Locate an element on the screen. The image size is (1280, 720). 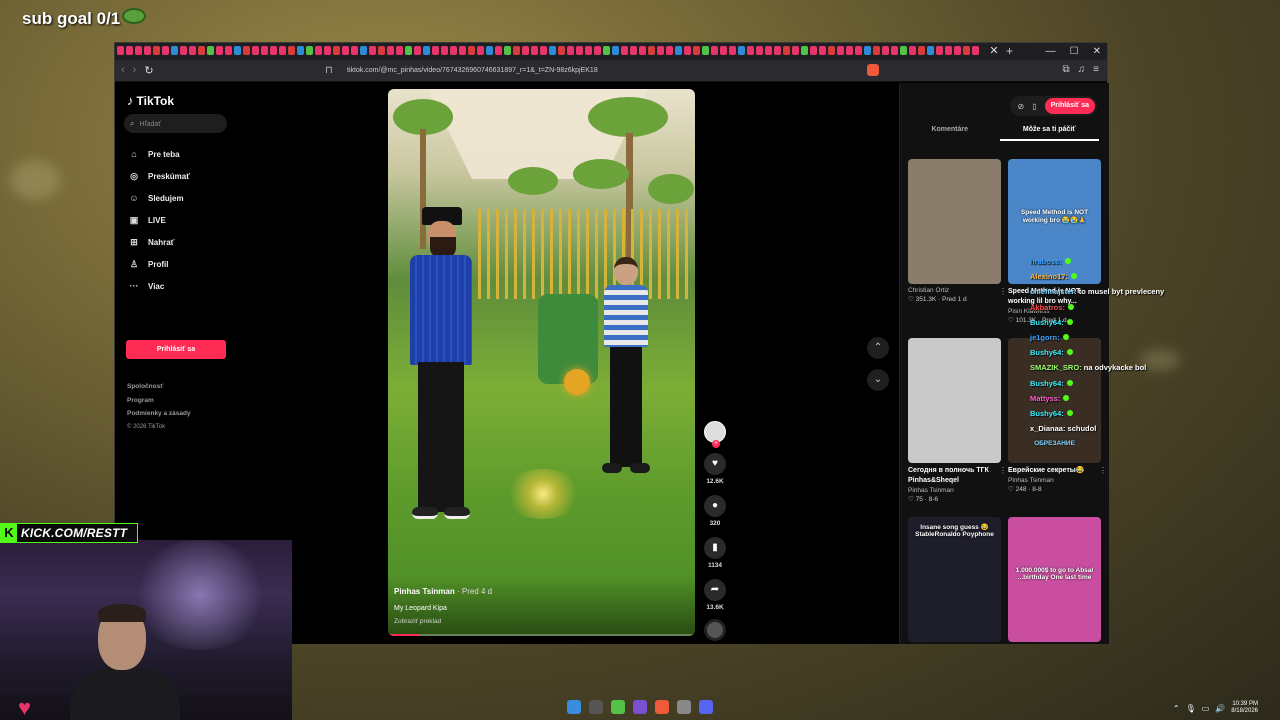
like-action: ♥ 12.6K is located at coordinates (715, 469).